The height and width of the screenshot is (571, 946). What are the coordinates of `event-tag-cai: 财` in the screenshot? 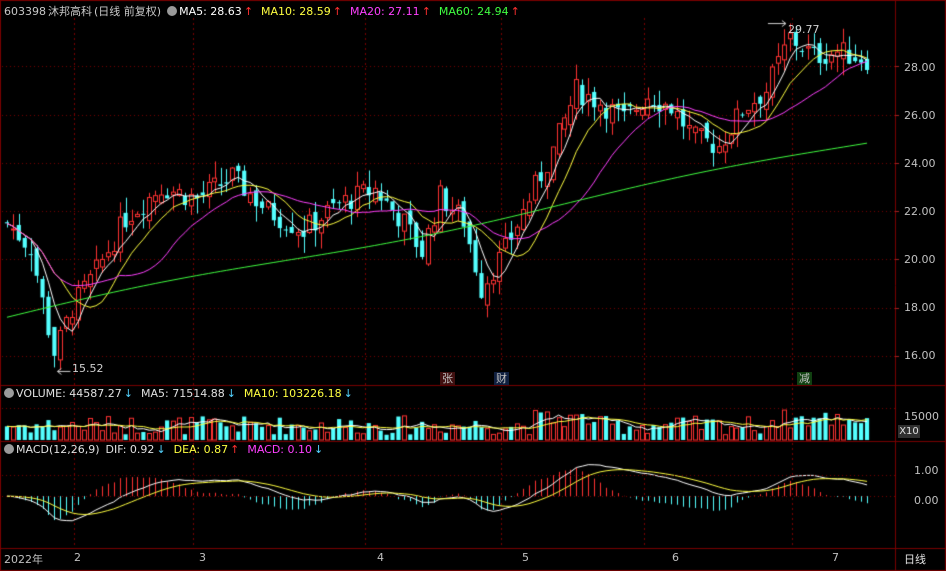 It's located at (501, 378).